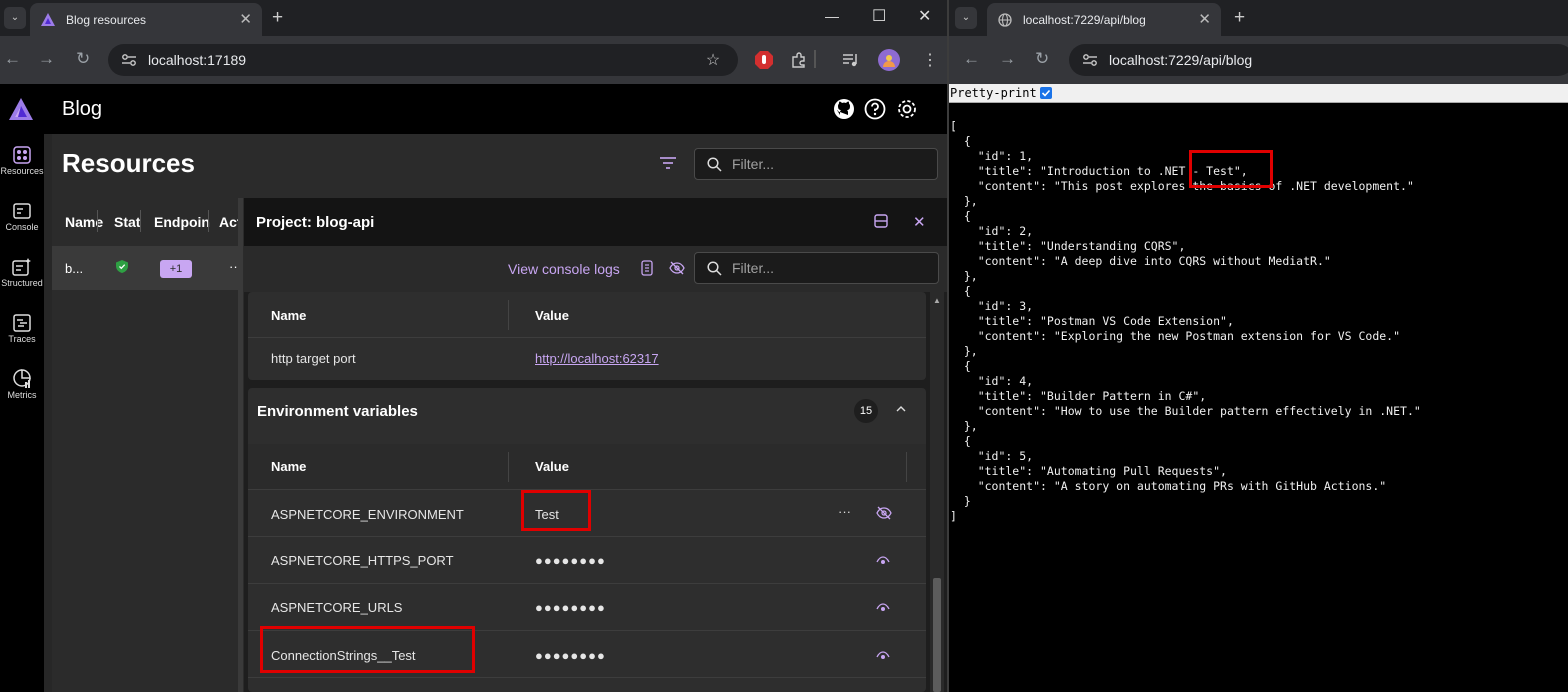 Image resolution: width=1568 pixels, height=692 pixels. I want to click on details-header: Project: blog-api ✕, so click(595, 222).